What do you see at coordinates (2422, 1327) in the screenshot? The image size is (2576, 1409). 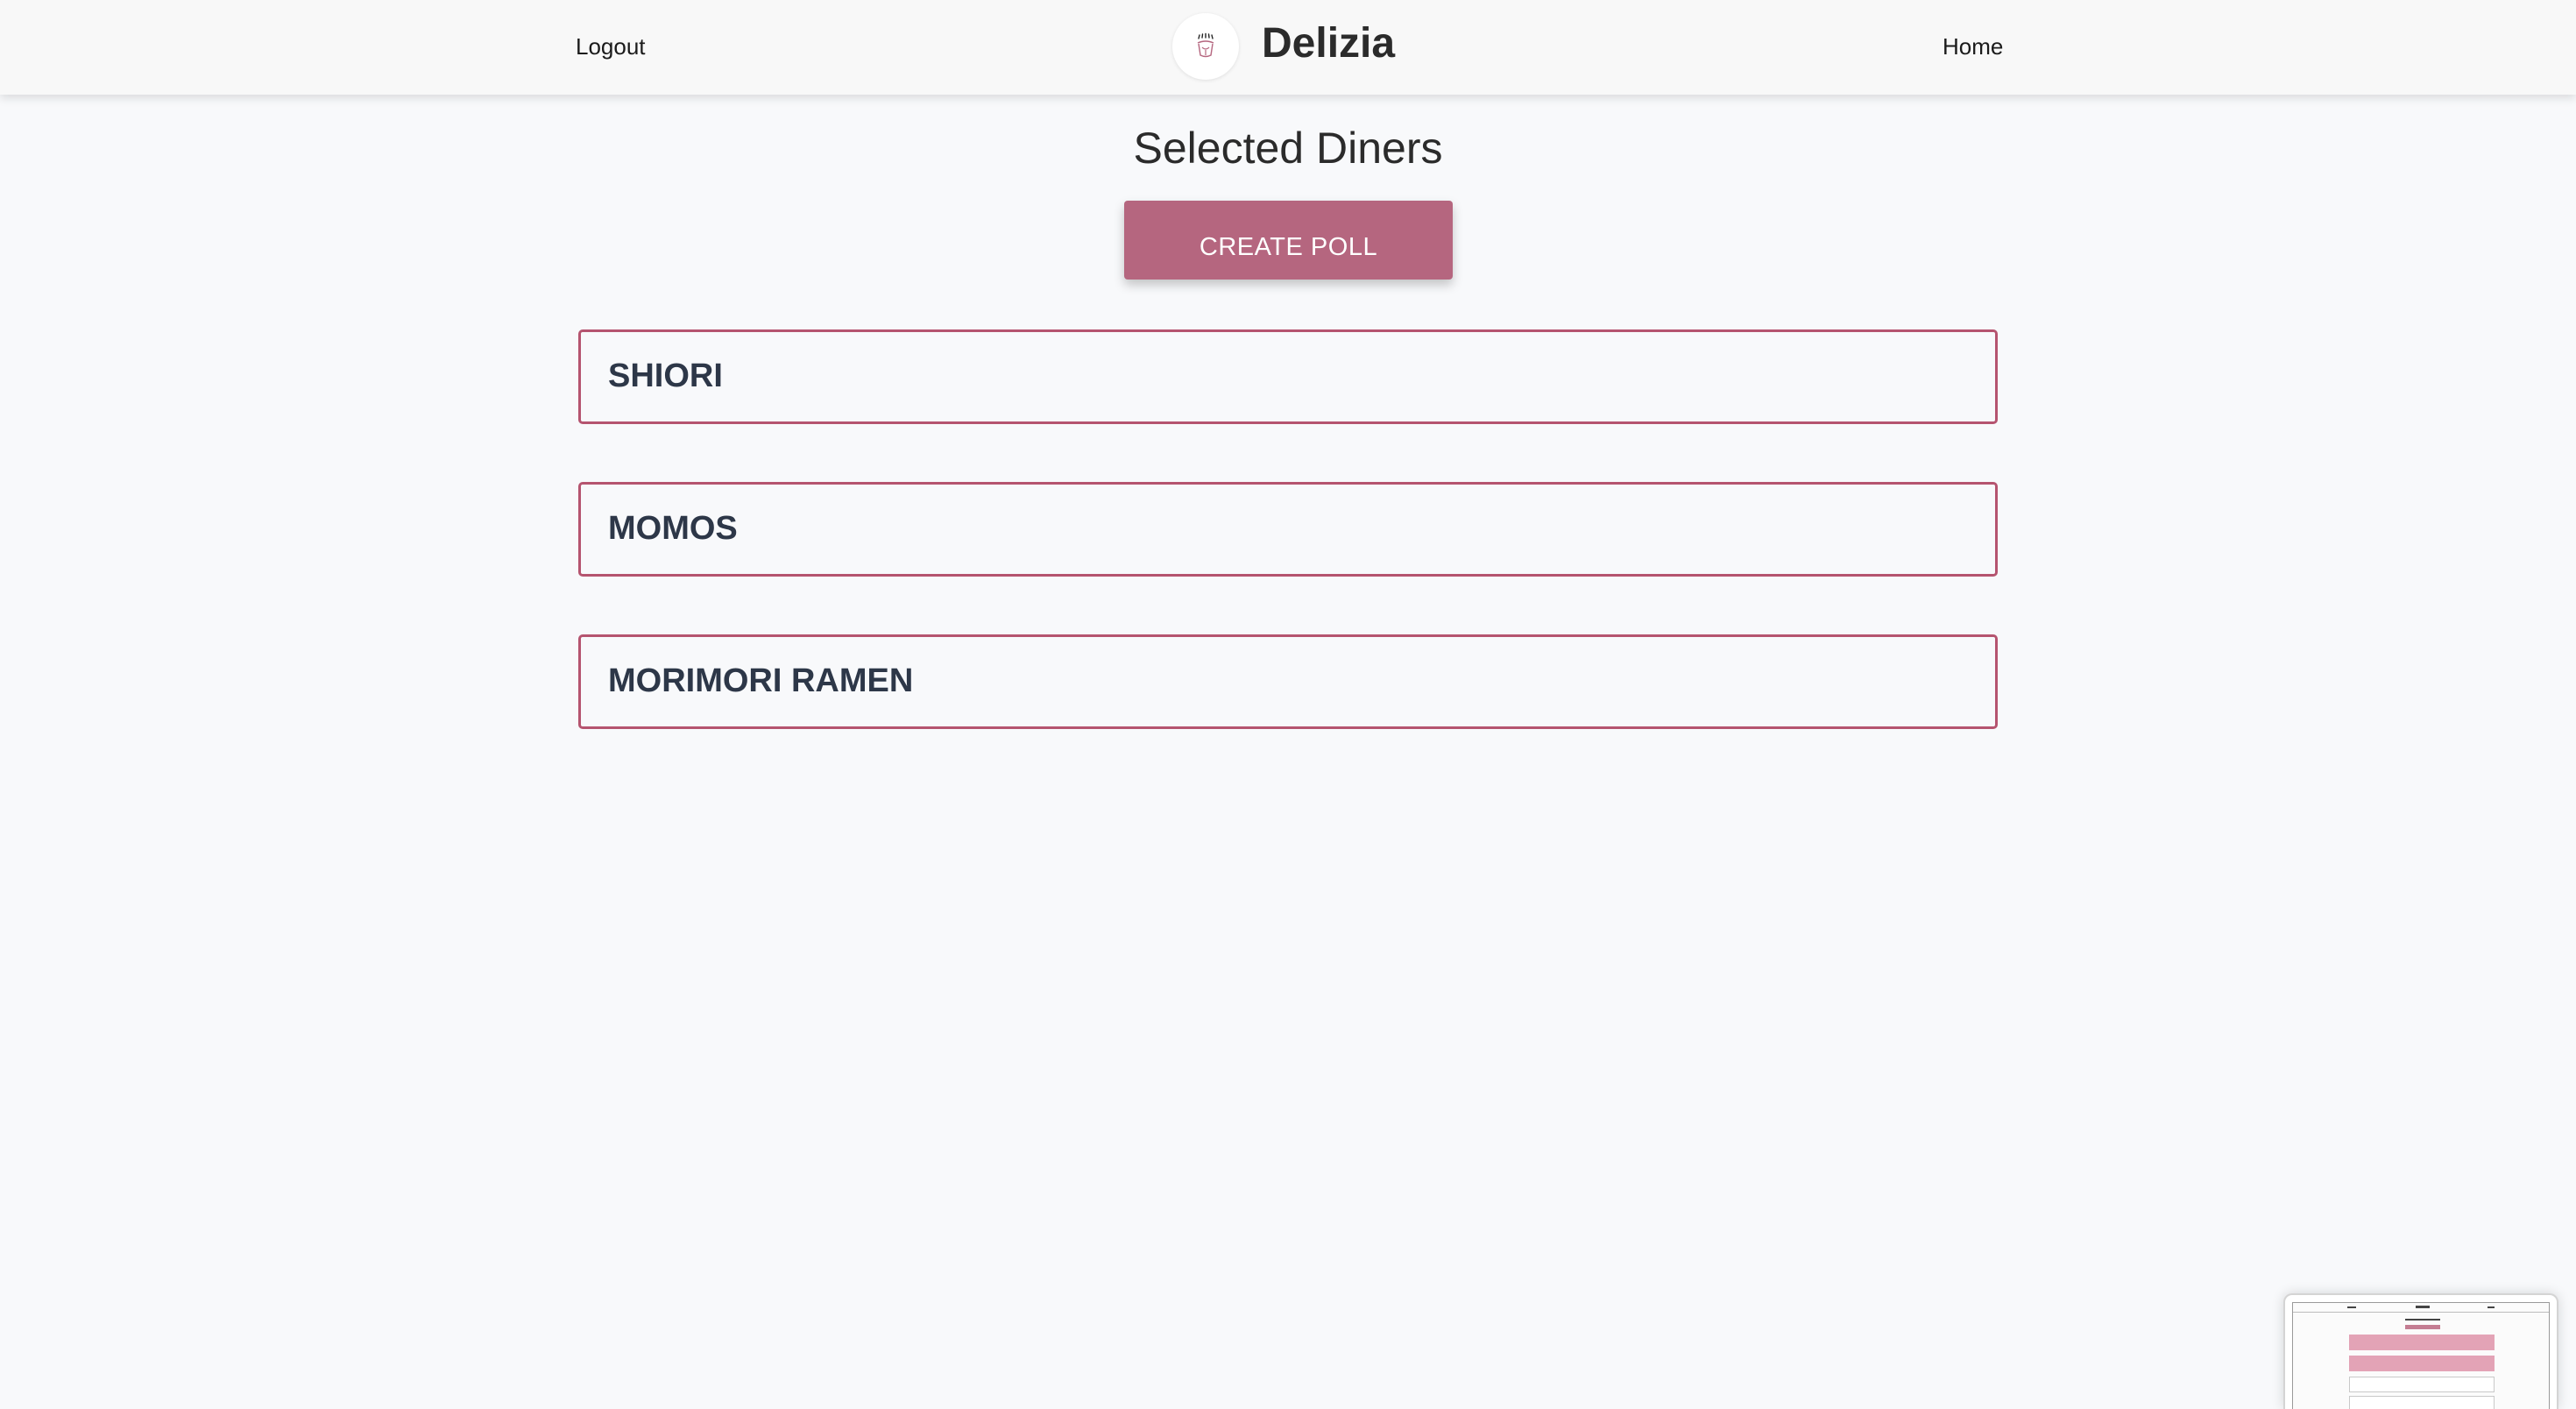 I see `preview-button` at bounding box center [2422, 1327].